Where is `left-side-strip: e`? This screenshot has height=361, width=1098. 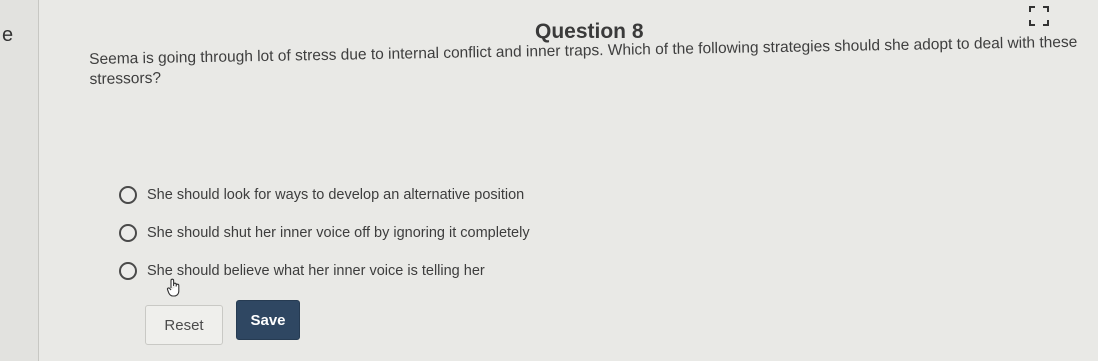 left-side-strip: e is located at coordinates (19, 180).